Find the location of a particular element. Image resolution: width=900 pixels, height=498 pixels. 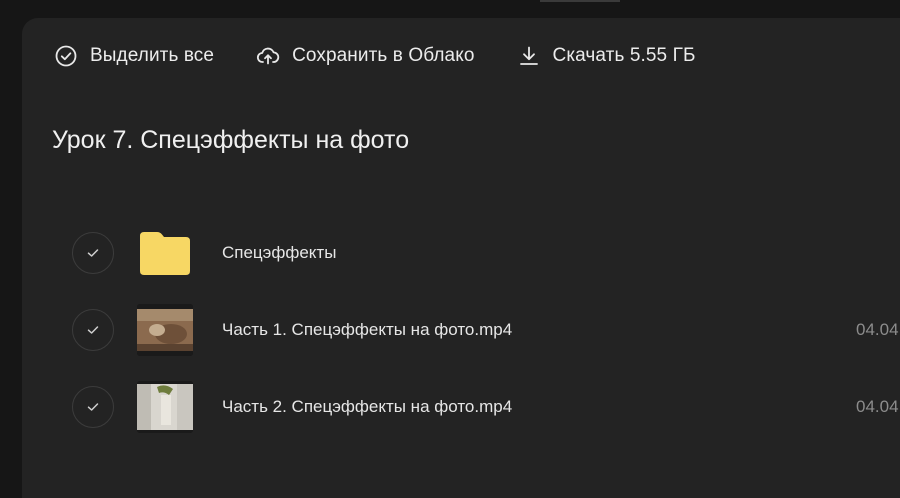

download-label: Скачать 5.55 ГБ is located at coordinates (624, 55).